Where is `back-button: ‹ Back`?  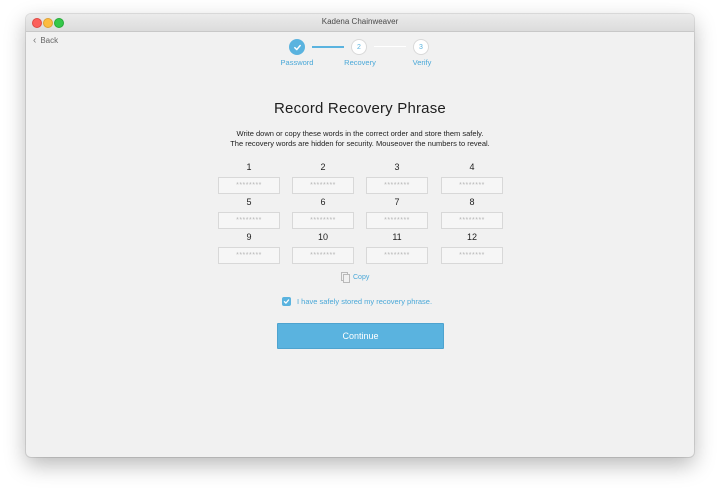 back-button: ‹ Back is located at coordinates (46, 40).